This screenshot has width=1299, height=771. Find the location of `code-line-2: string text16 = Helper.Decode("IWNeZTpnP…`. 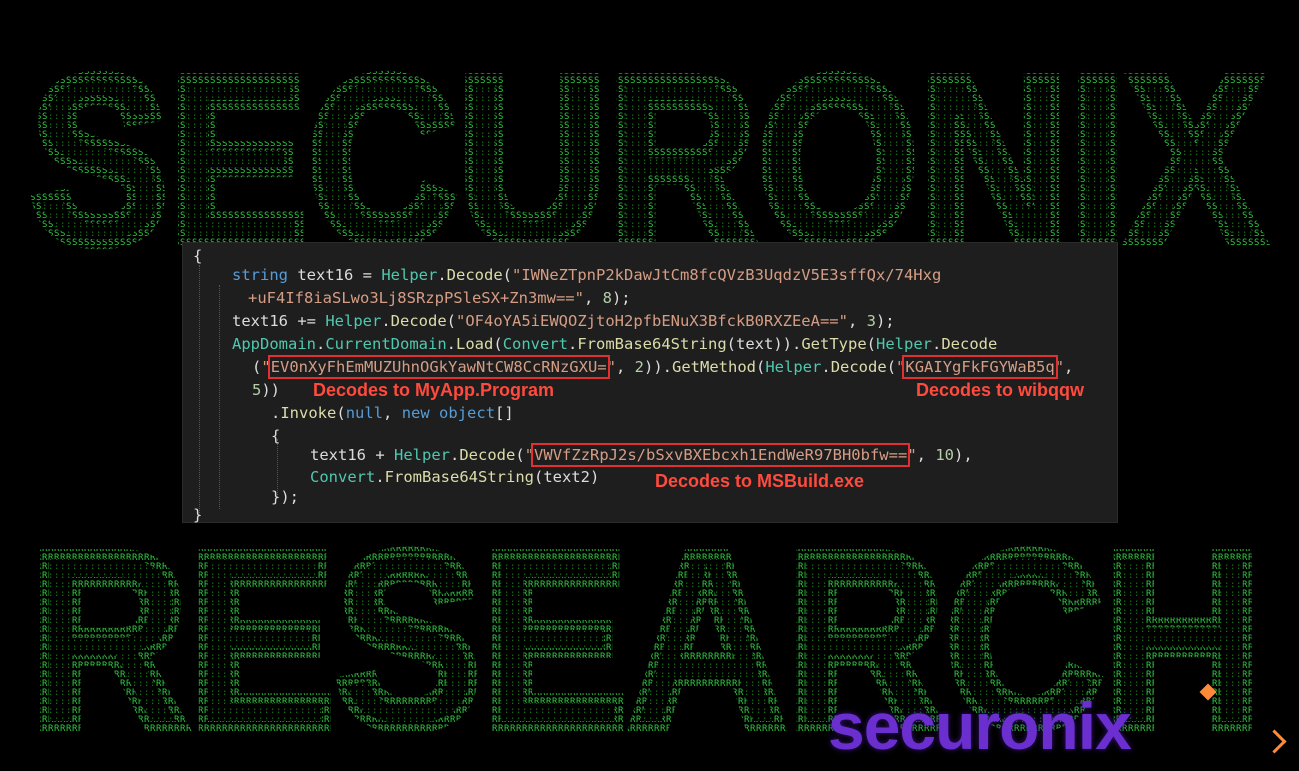

code-line-2: string text16 = Helper.Decode("IWNeZTpnP… is located at coordinates (586, 275).